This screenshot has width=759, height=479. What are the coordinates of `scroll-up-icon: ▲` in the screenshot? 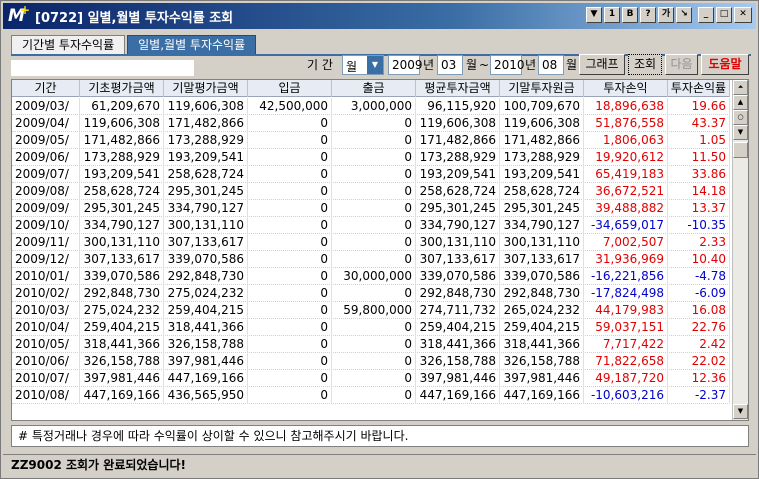 It's located at (740, 102).